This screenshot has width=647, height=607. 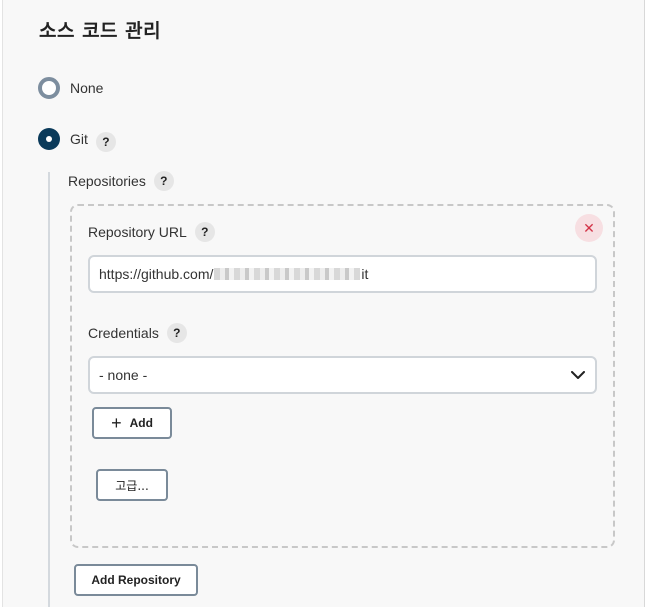 I want to click on credentials-label-row: Credentials ?, so click(x=137, y=333).